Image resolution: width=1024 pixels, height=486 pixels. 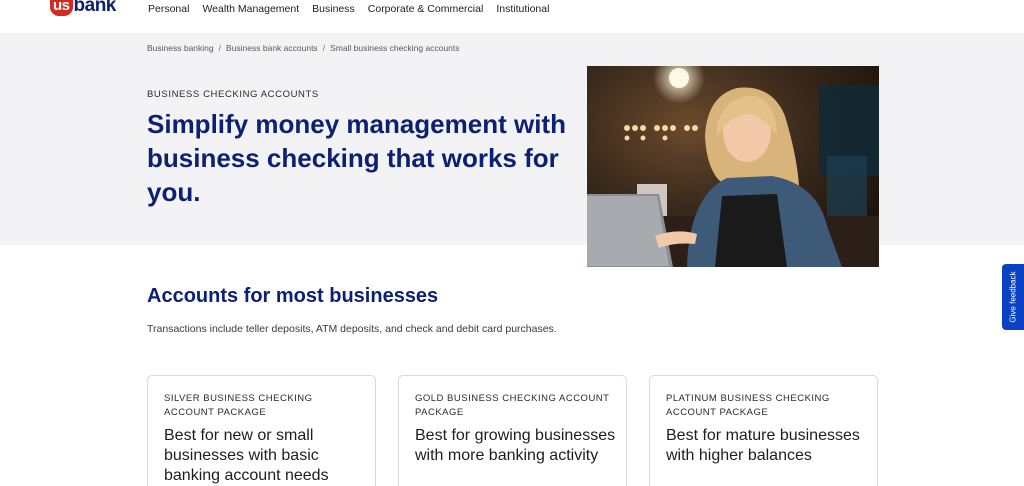 I want to click on nav-corporate-commercial: Corporate & Commercial, so click(x=426, y=9).